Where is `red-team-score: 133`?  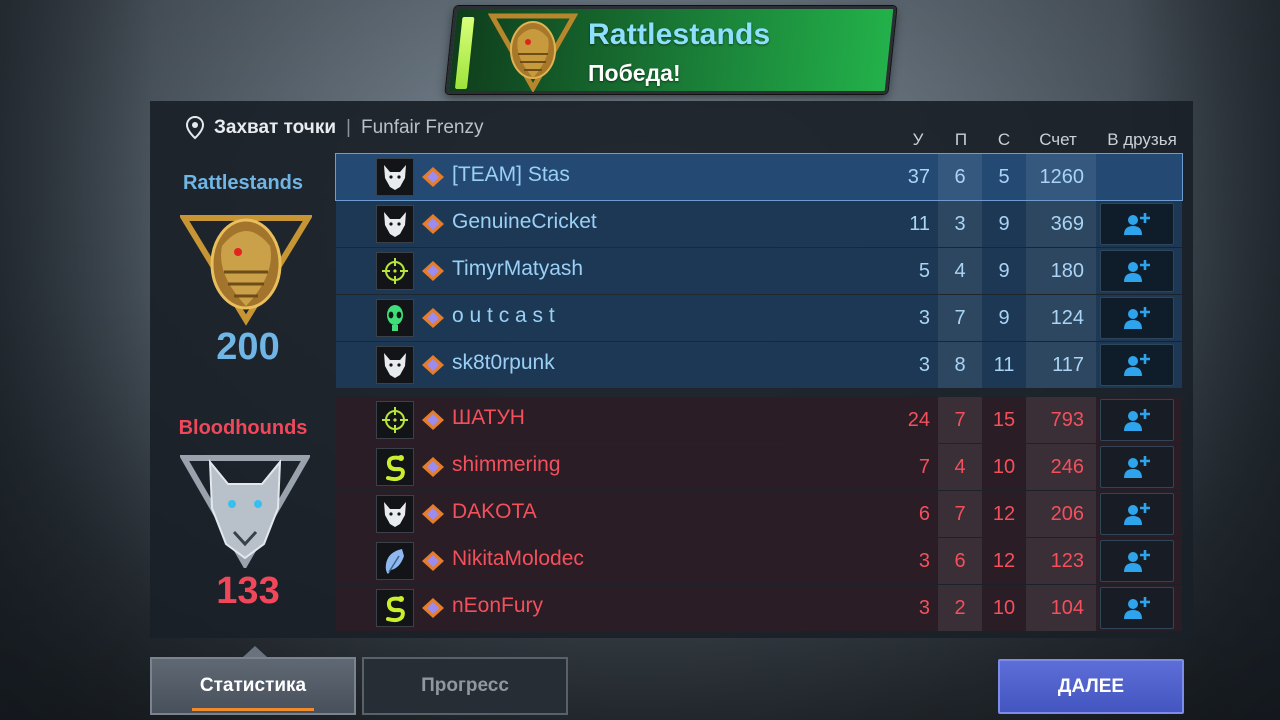 red-team-score: 133 is located at coordinates (248, 591).